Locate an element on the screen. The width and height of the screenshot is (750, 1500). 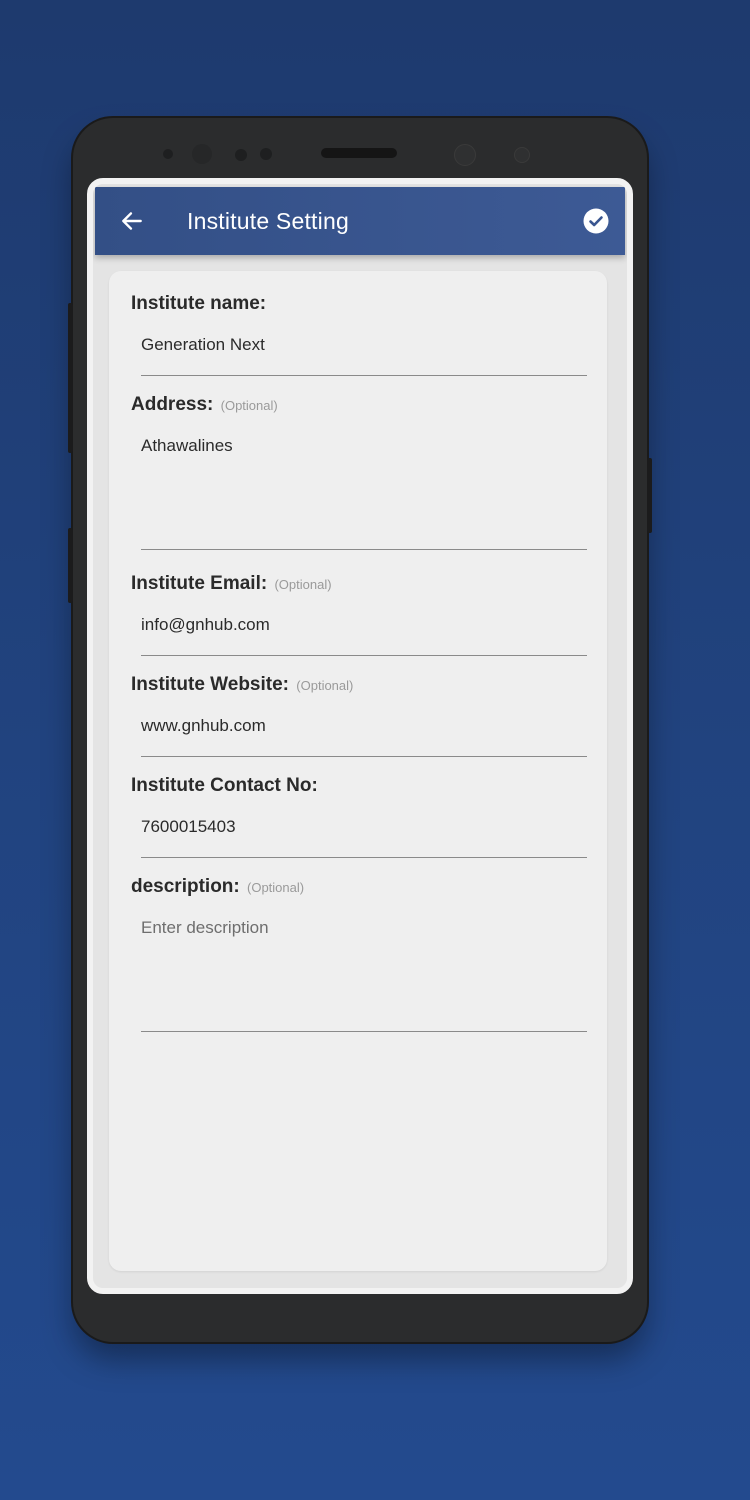
check-circle-icon is located at coordinates (596, 221).